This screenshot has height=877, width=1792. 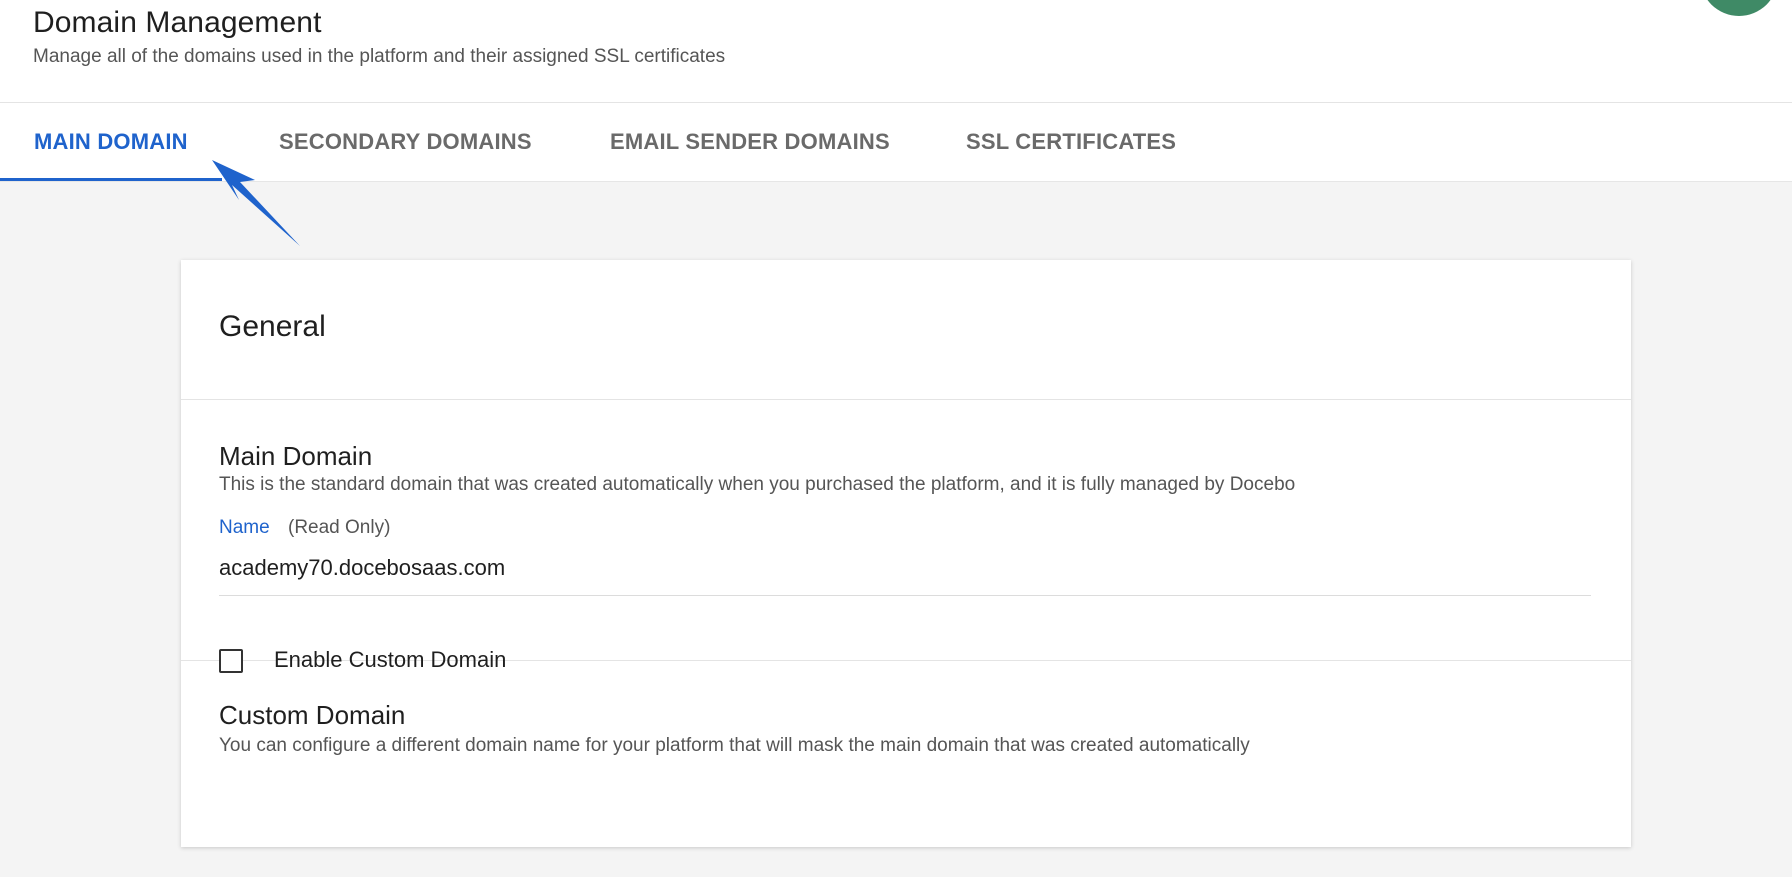 I want to click on active-tab-indicator, so click(x=111, y=179).